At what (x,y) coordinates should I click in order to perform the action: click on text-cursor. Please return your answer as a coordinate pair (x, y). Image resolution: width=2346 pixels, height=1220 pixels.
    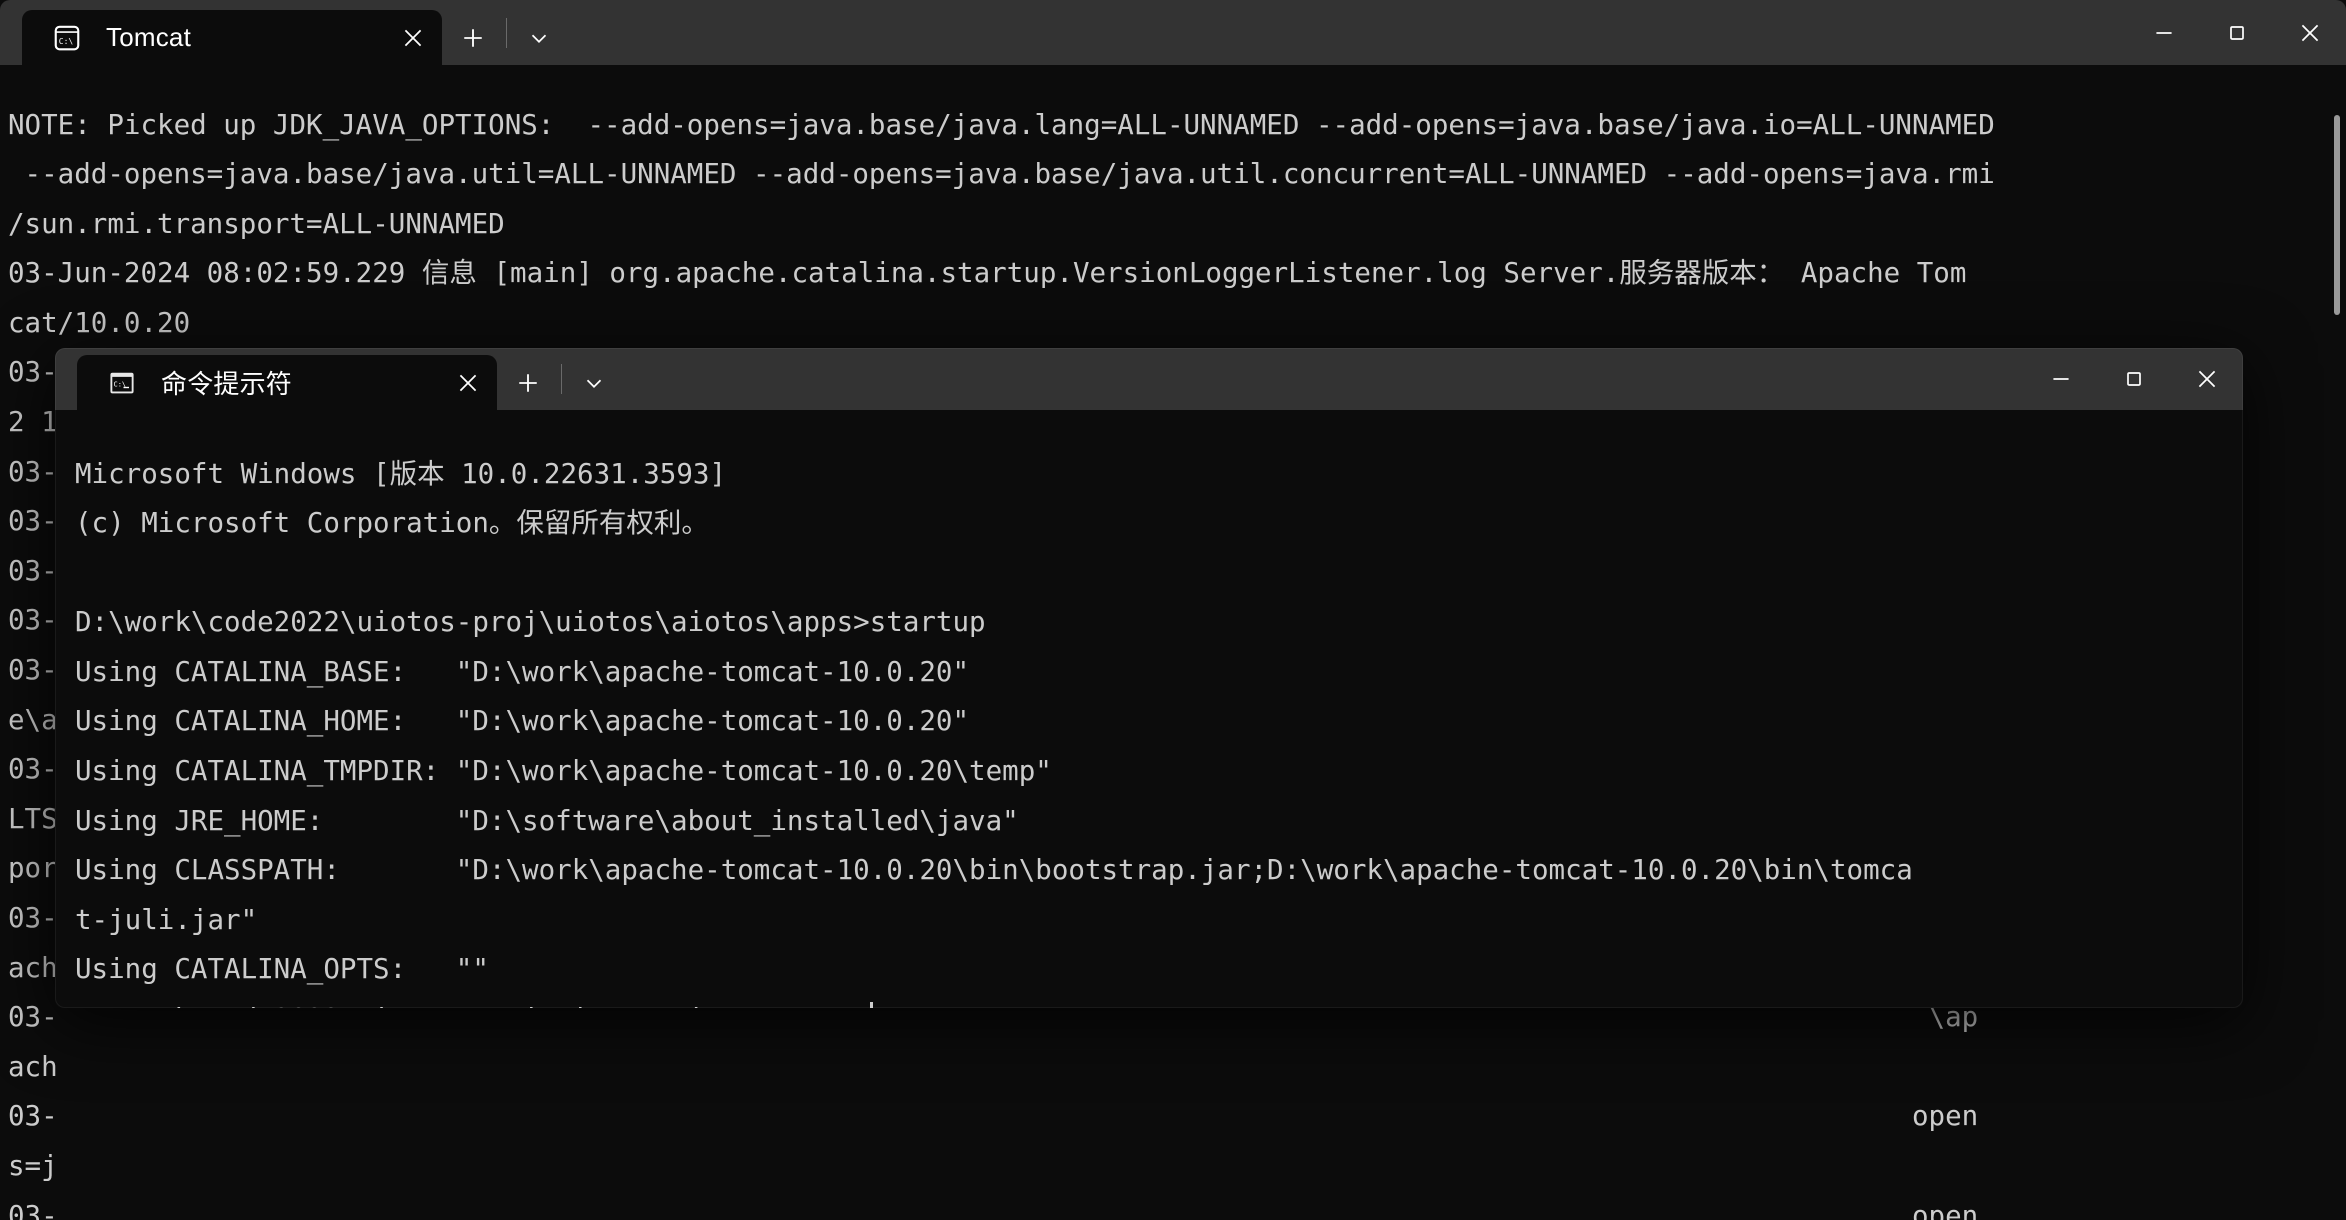
    Looking at the image, I should click on (871, 1005).